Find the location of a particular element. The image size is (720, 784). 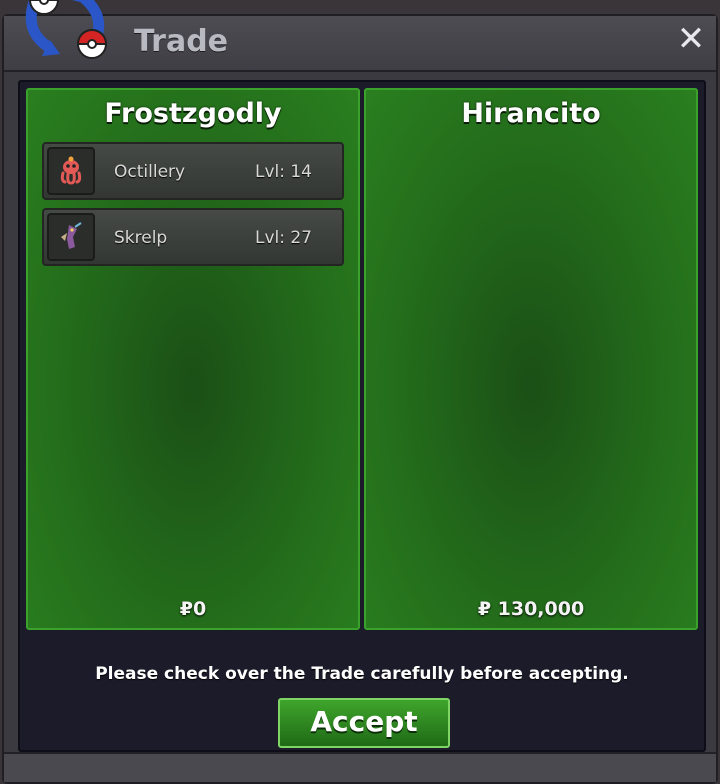

pokemon-level: Lvl: 27 is located at coordinates (283, 238).